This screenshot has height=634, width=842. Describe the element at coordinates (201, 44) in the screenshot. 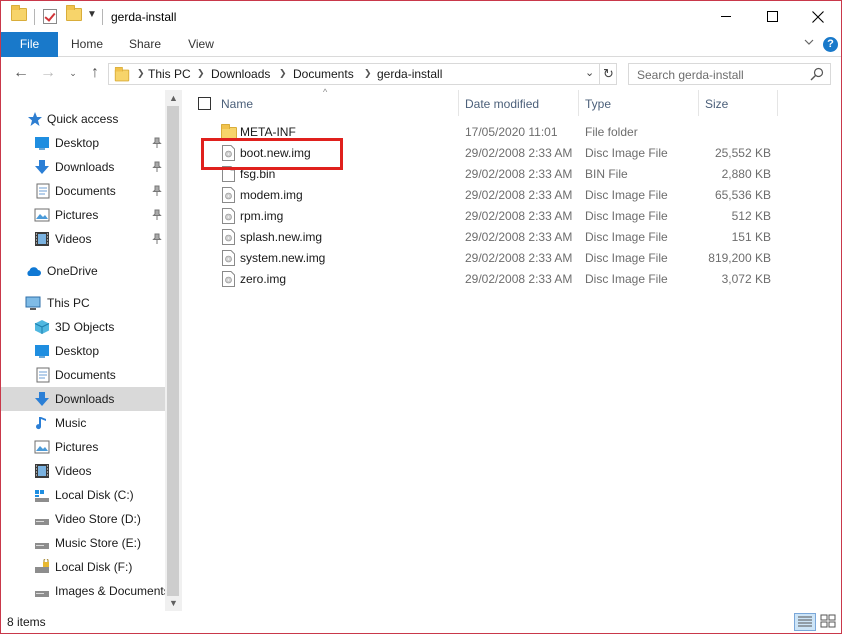

I see `tab-view: View` at that location.